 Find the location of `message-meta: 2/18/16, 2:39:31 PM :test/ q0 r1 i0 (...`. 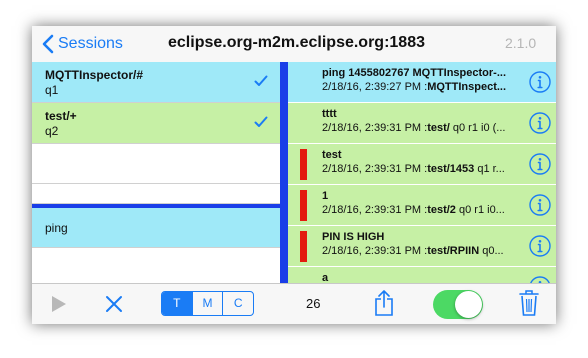

message-meta: 2/18/16, 2:39:31 PM :test/ q0 r1 i0 (... is located at coordinates (414, 128).